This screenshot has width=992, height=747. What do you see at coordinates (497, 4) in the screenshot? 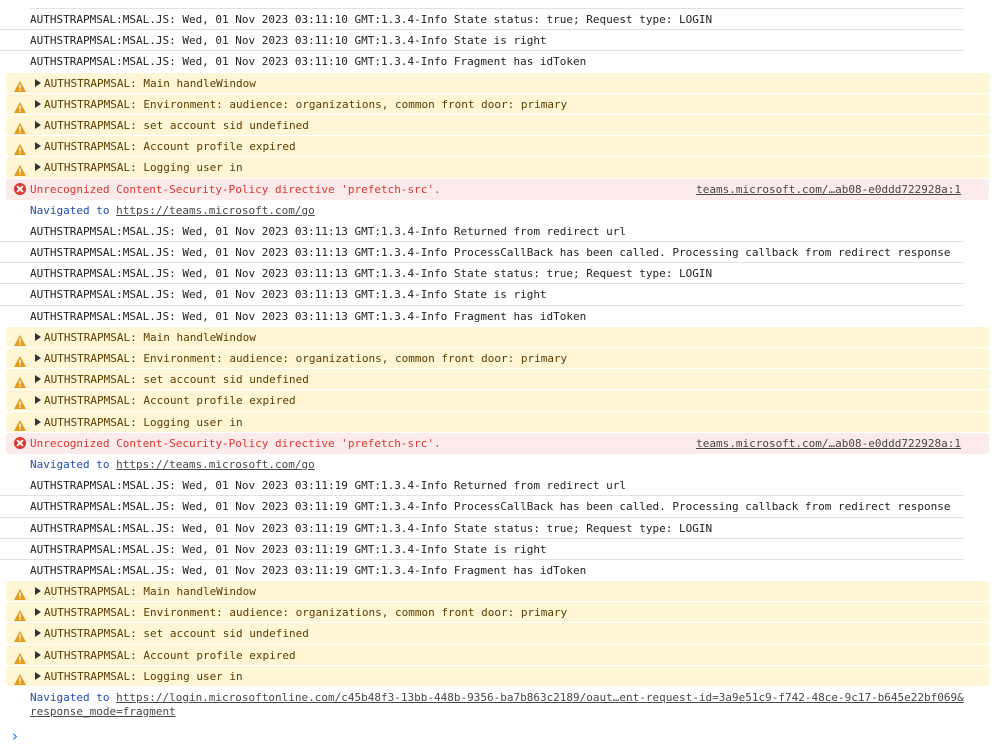
I see `clipped-previous-row` at bounding box center [497, 4].